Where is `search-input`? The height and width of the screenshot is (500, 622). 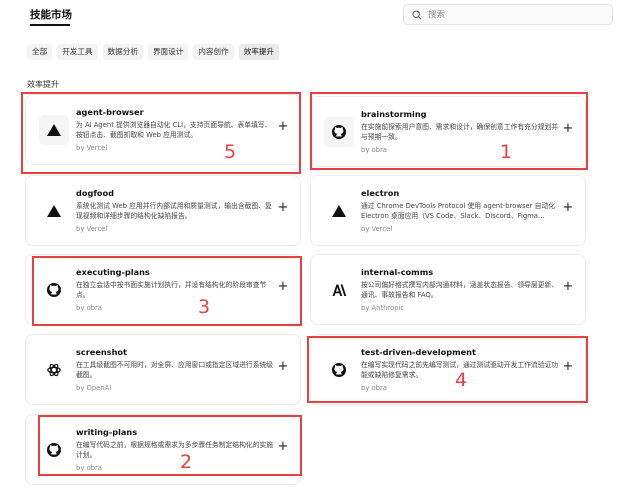 search-input is located at coordinates (513, 14).